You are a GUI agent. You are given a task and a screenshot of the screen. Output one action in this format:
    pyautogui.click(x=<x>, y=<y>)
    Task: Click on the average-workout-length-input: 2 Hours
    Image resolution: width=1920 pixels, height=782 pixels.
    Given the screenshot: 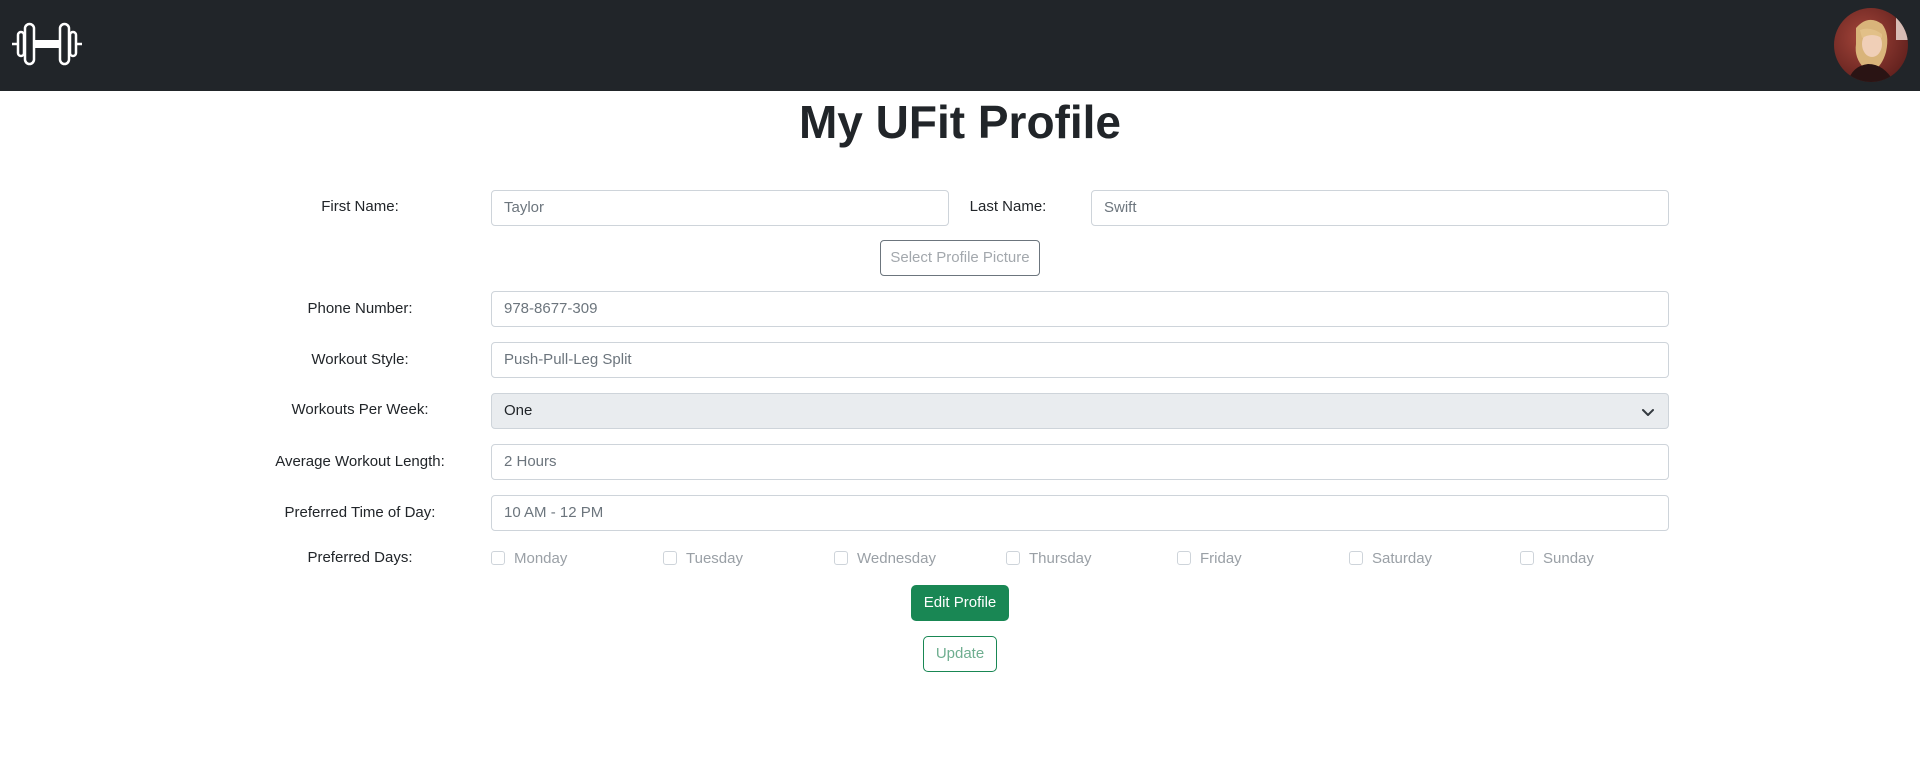 What is the action you would take?
    pyautogui.click(x=1080, y=462)
    